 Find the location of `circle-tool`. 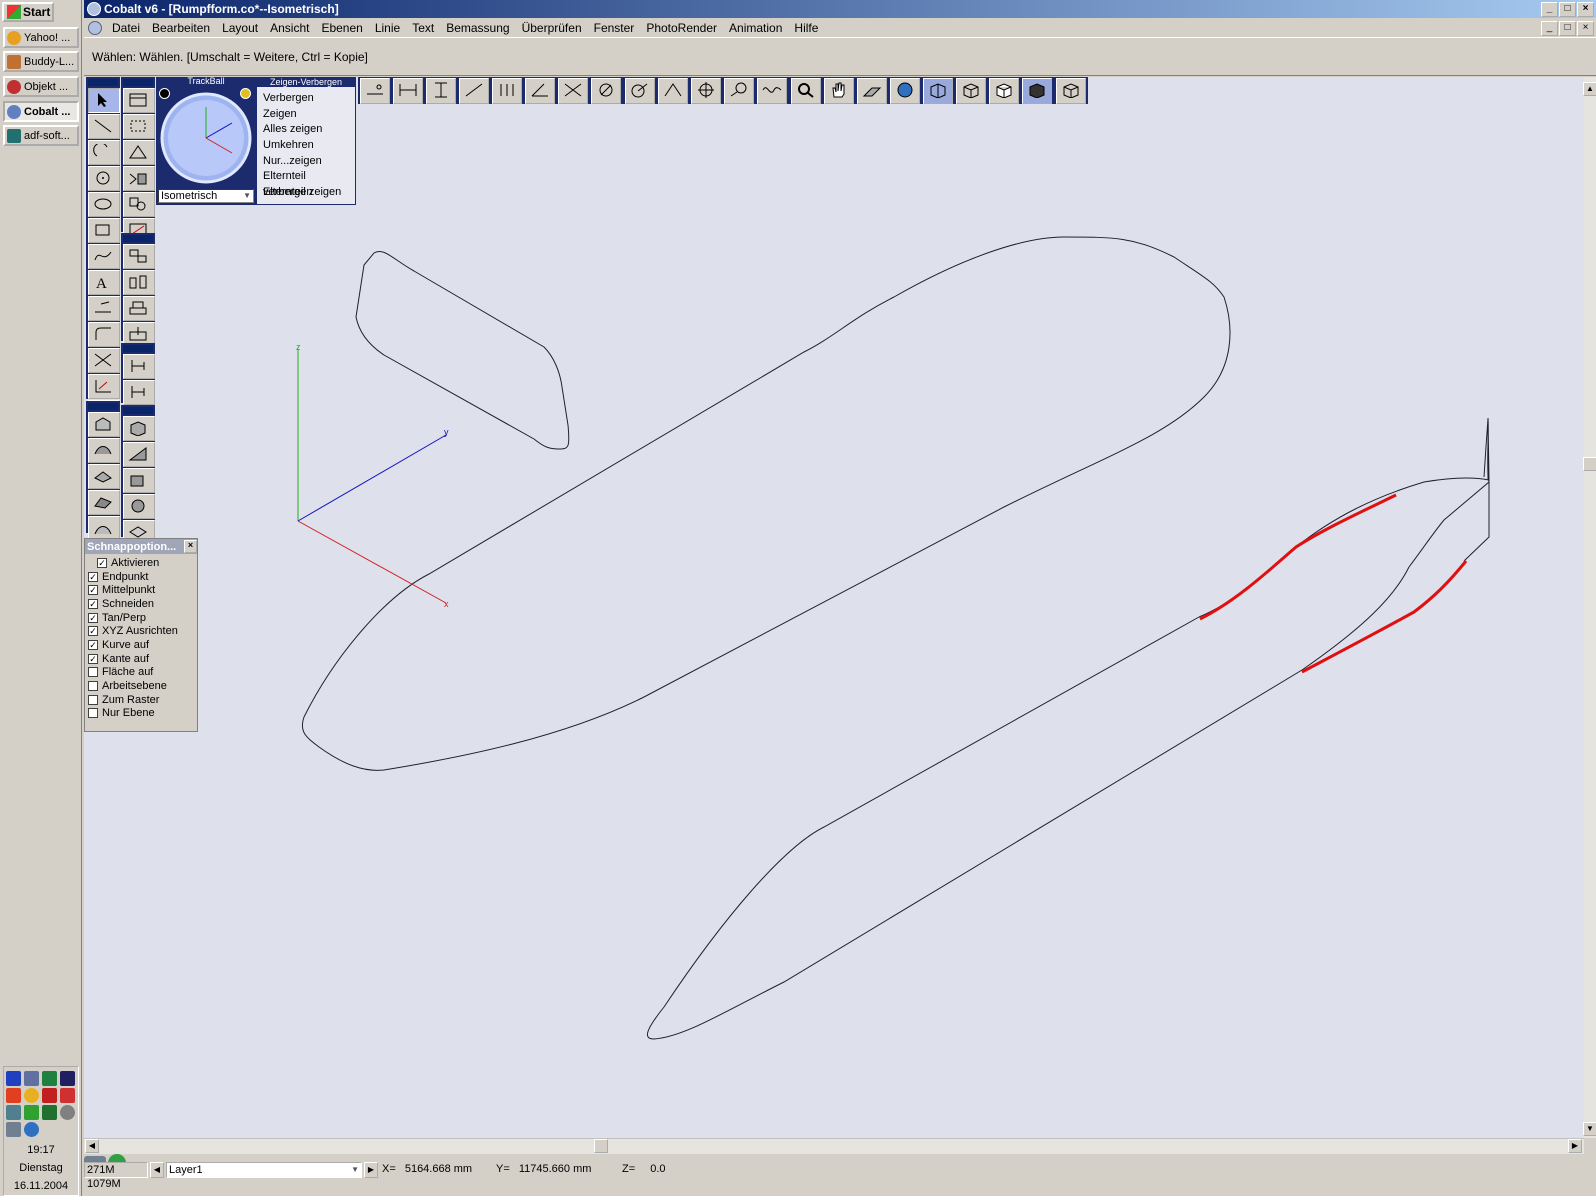

circle-tool is located at coordinates (104, 178).